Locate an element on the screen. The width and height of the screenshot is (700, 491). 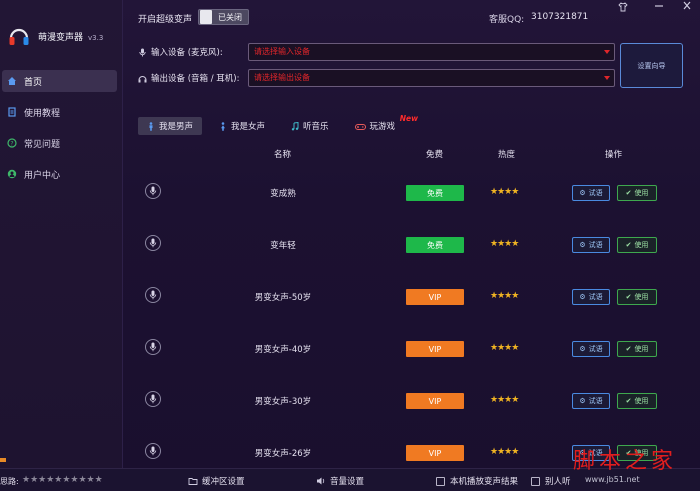
home-icon is located at coordinates (12, 81).